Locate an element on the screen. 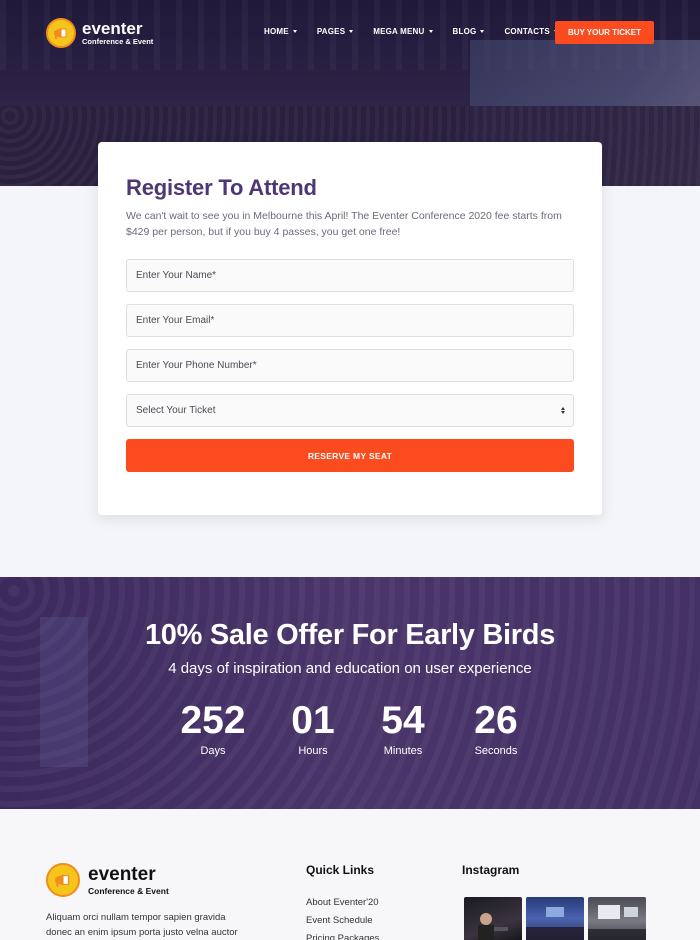 The width and height of the screenshot is (700, 940). site-logo: eventer Conference & Event is located at coordinates (99, 33).